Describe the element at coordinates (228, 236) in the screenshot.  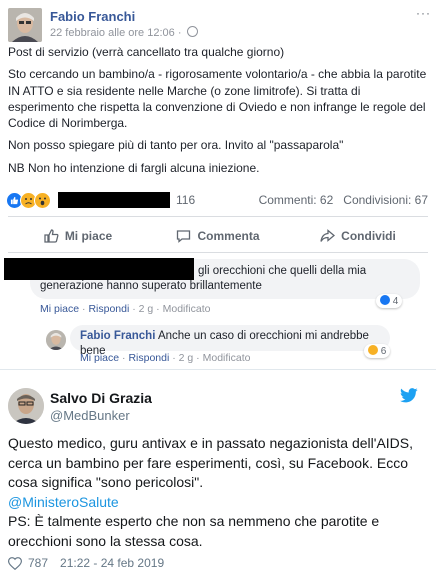
I see `comment-button-label: Commenta` at that location.